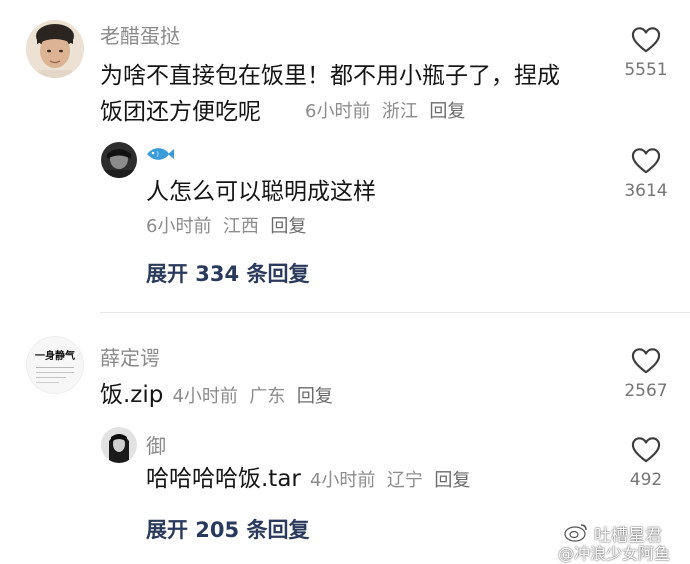  I want to click on comment-meta: 6小时前 浙江 回复, so click(385, 110).